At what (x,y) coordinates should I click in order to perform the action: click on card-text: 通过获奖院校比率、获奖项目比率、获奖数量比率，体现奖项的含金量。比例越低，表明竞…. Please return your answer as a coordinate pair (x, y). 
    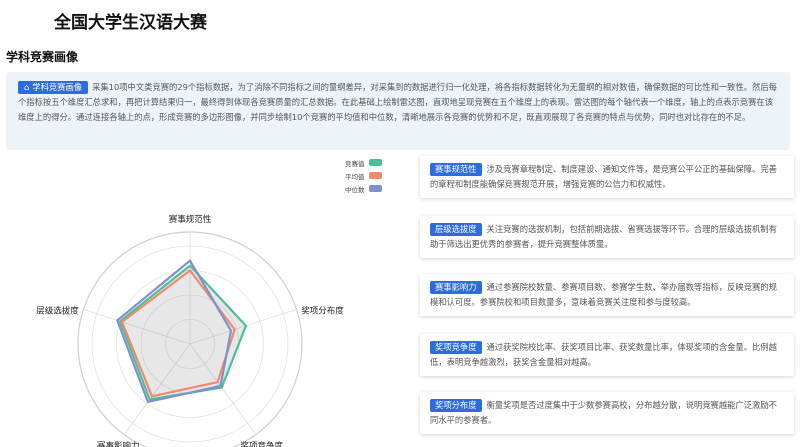
    Looking at the image, I should click on (603, 354).